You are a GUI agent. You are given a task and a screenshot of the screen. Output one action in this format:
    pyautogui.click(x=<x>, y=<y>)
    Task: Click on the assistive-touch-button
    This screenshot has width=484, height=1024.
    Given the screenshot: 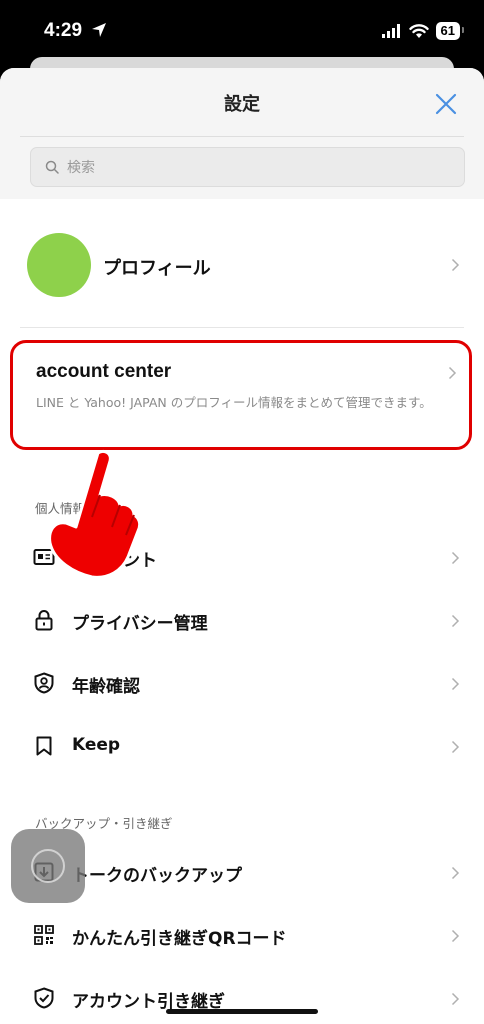 What is the action you would take?
    pyautogui.click(x=48, y=866)
    